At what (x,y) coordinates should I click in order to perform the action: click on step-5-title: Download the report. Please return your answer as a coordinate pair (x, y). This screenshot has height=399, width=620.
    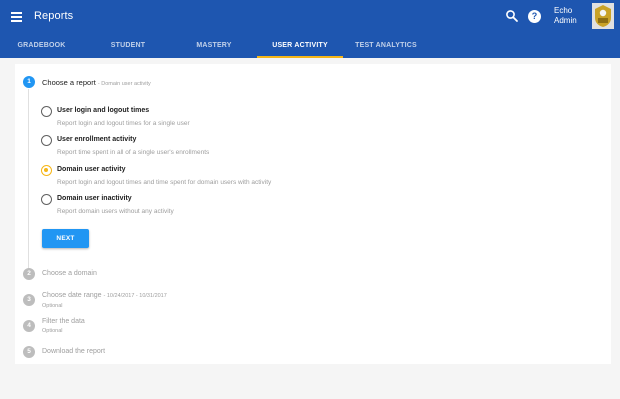
    Looking at the image, I should click on (73, 351).